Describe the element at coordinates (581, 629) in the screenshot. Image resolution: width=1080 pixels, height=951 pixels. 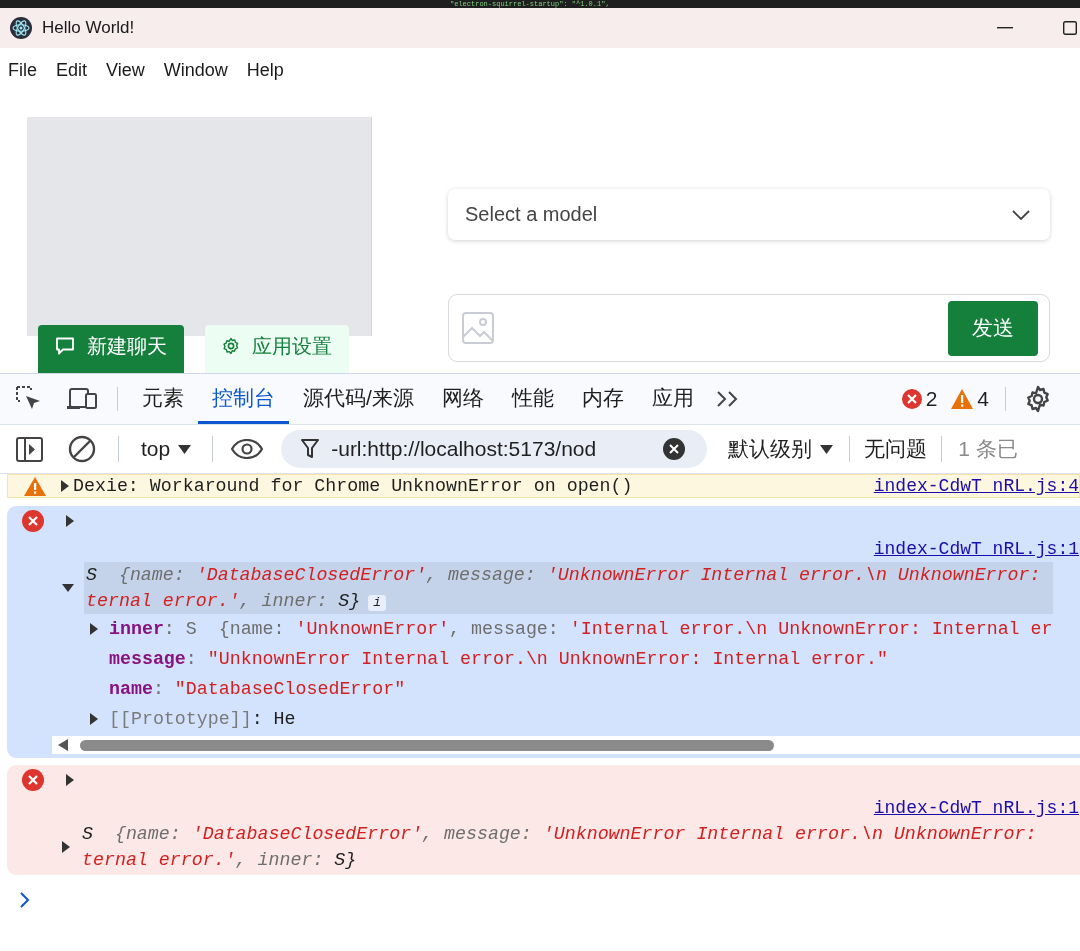
I see `property-line: inner: S {name: 'UnknownError', message: 'Internal error.\n UnknownError: Internal er` at that location.